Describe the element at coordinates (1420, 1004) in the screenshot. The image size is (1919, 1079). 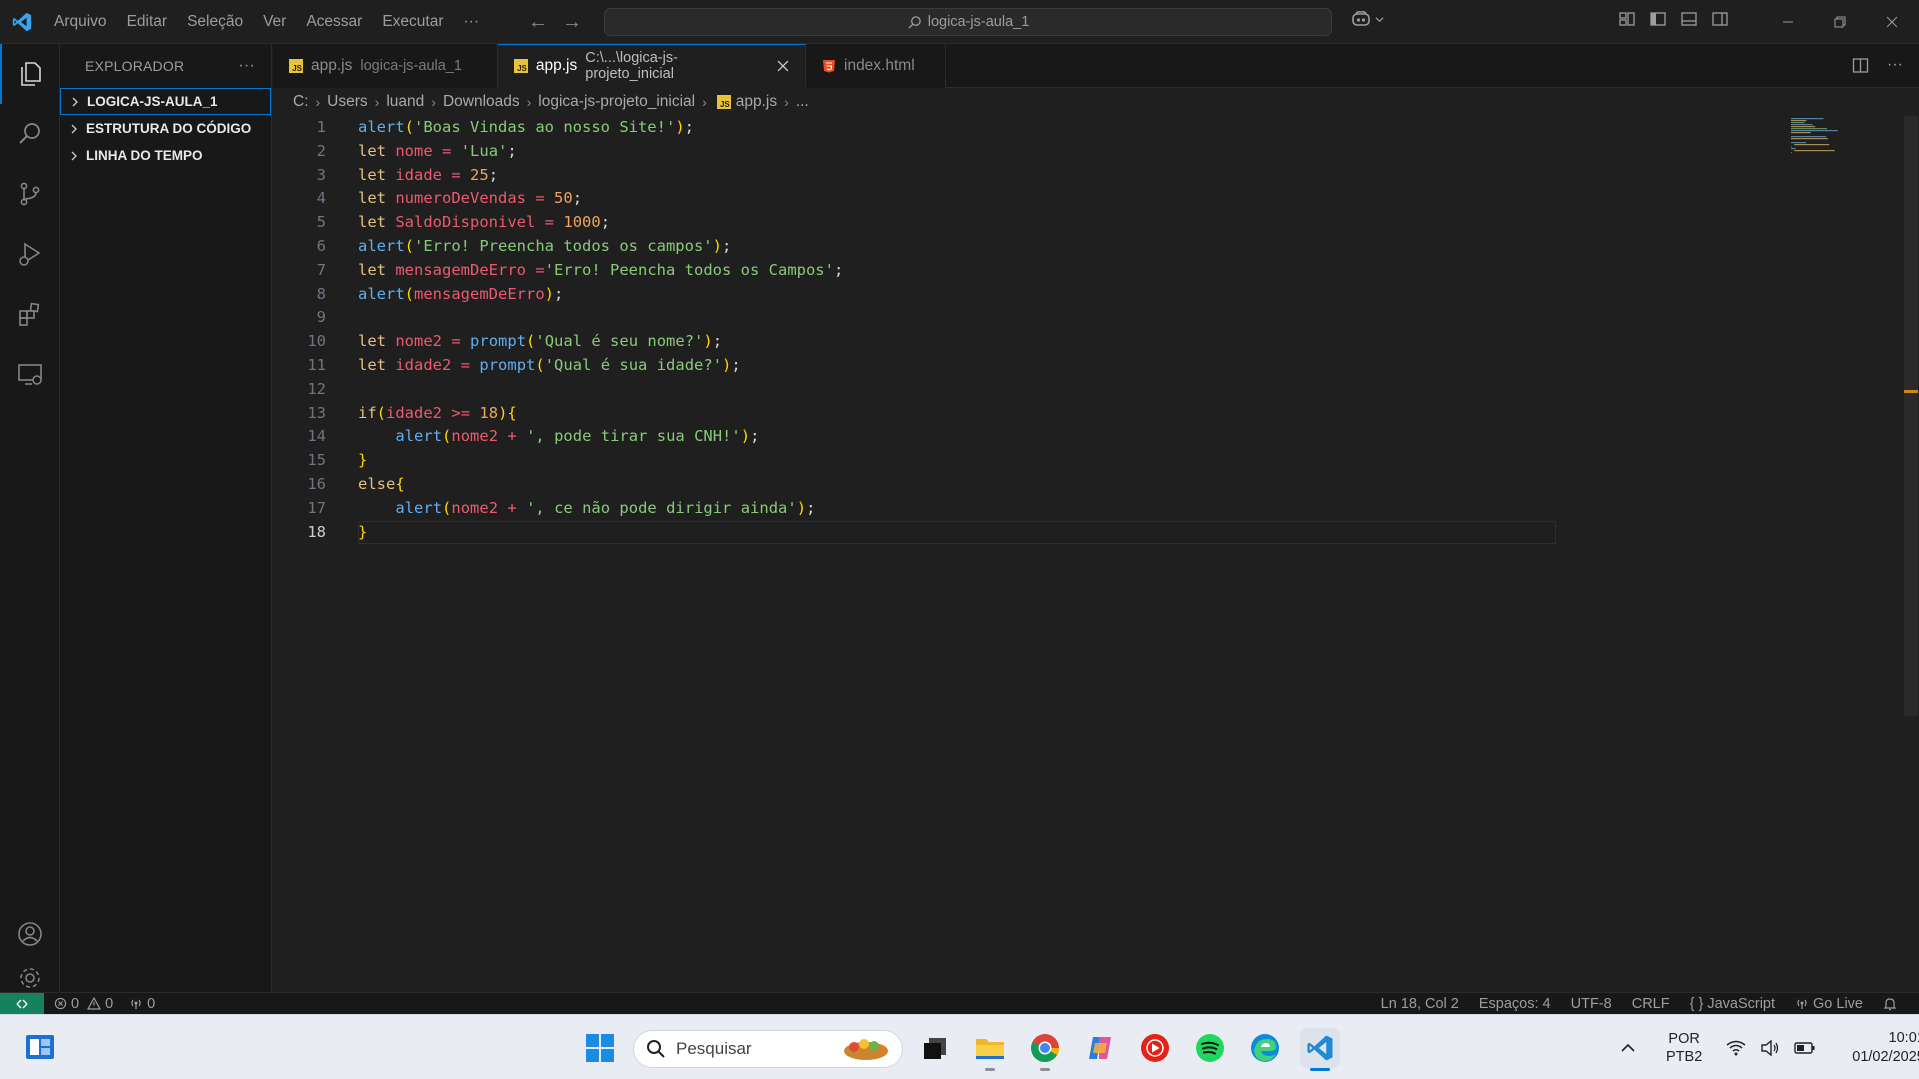
I see `cursor-position: Ln 18, Col 2` at that location.